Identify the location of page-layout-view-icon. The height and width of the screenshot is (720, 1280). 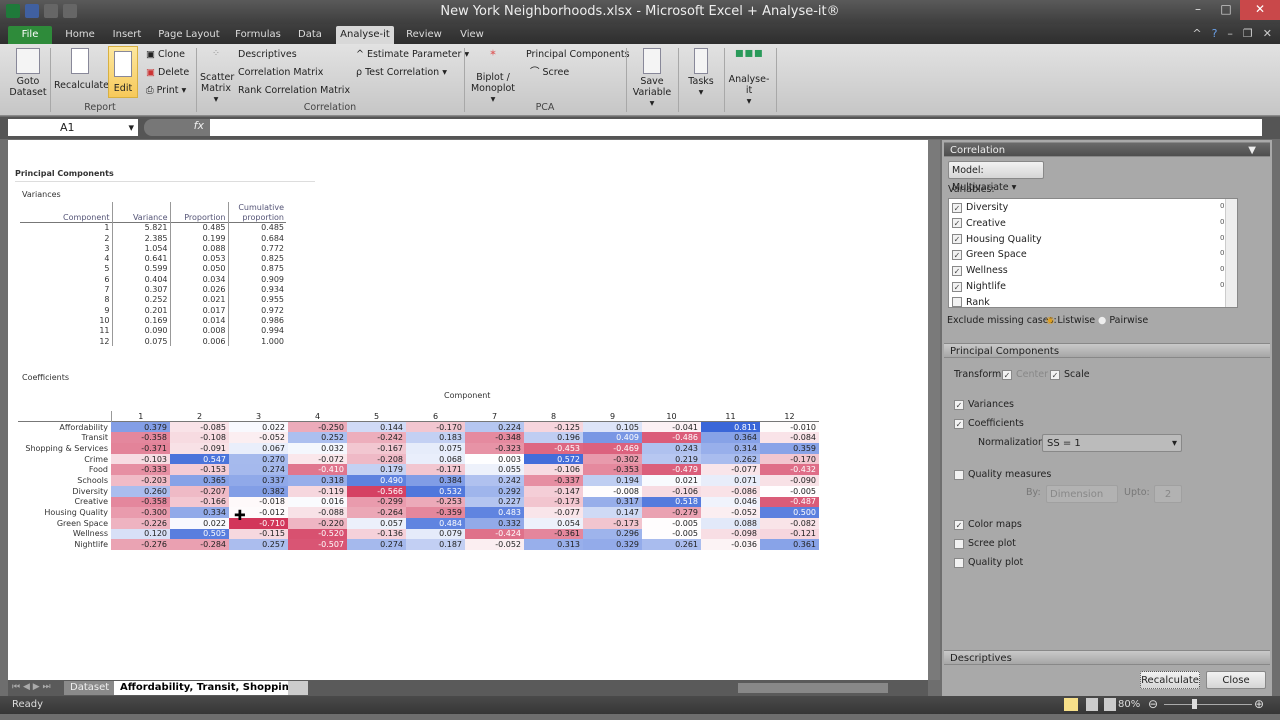
(1092, 704).